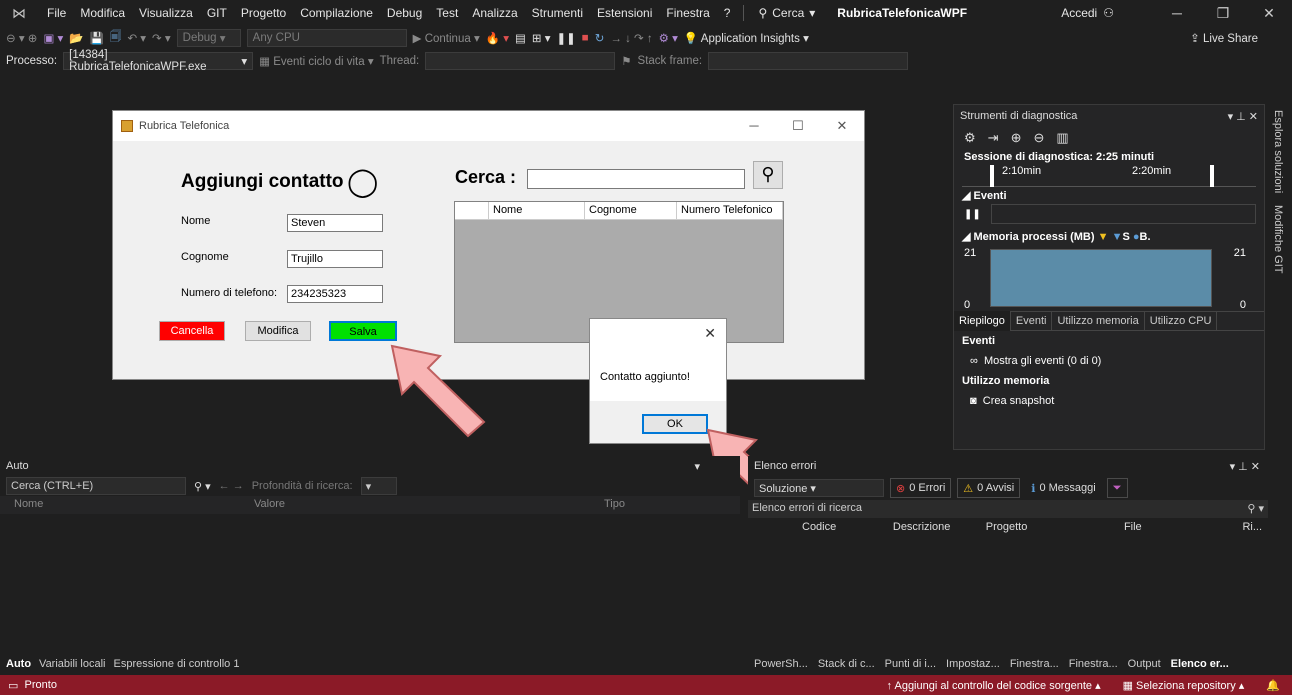  I want to click on scope-dropdown: Soluzione ▾, so click(819, 488).